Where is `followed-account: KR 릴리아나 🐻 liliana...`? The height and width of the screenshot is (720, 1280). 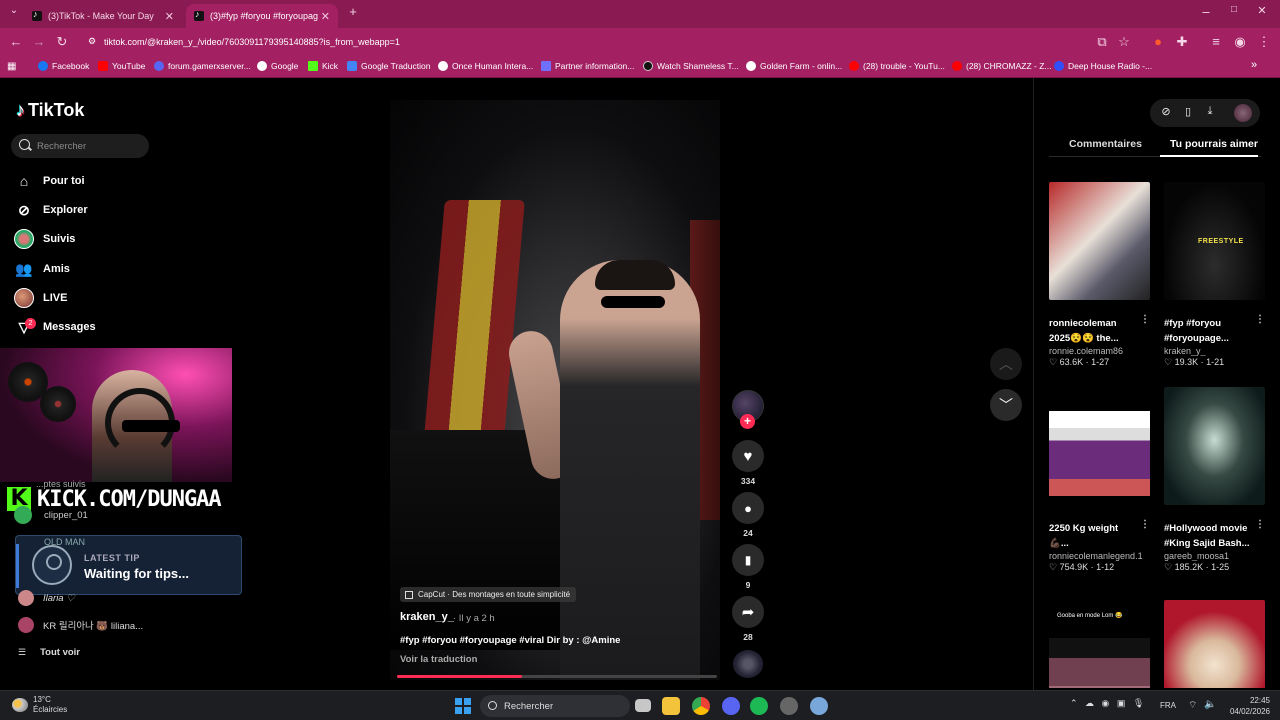 followed-account: KR 릴리아나 🐻 liliana... is located at coordinates (80, 625).